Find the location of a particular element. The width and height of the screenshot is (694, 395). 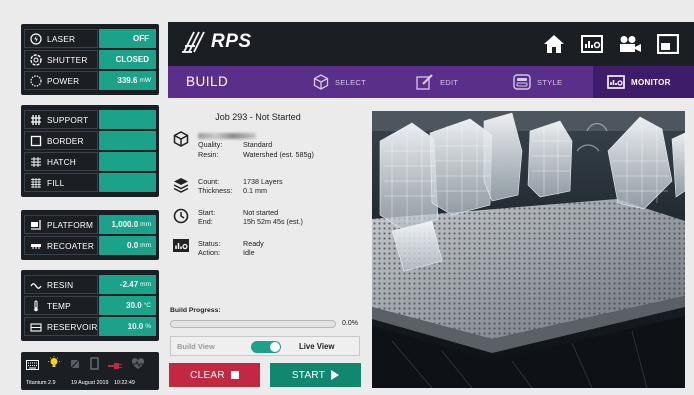

platform-label: PLATFORM is located at coordinates (70, 224).